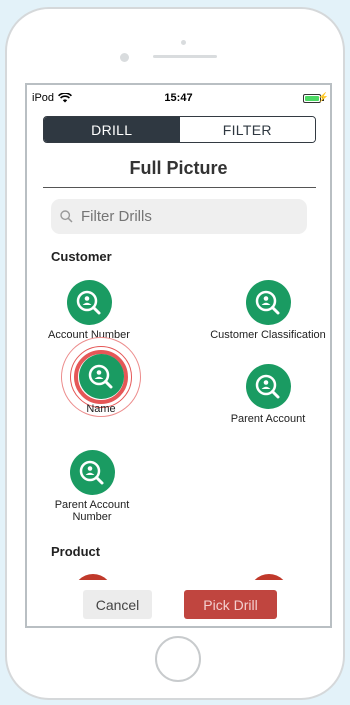 This screenshot has height=705, width=350. What do you see at coordinates (66, 216) in the screenshot?
I see `search-icon` at bounding box center [66, 216].